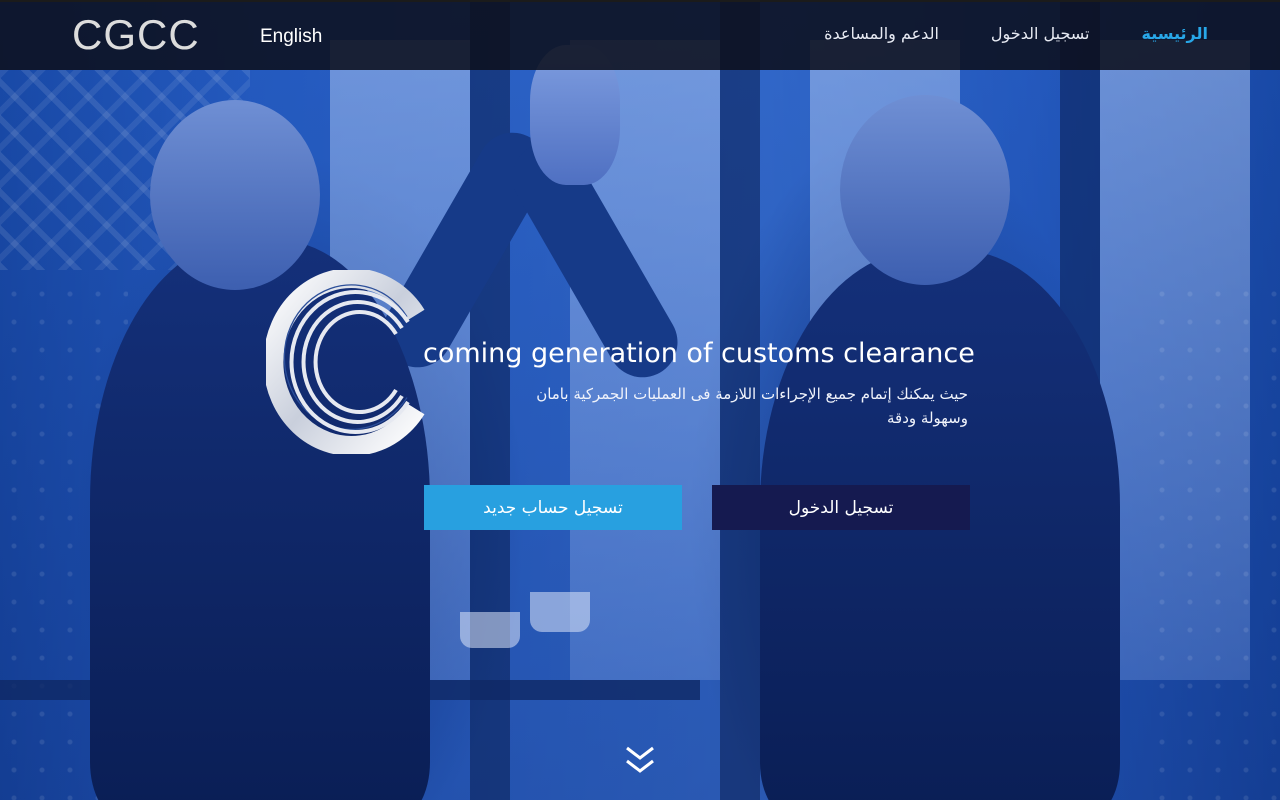  I want to click on register-button: تسجيل حساب جديد, so click(553, 507).